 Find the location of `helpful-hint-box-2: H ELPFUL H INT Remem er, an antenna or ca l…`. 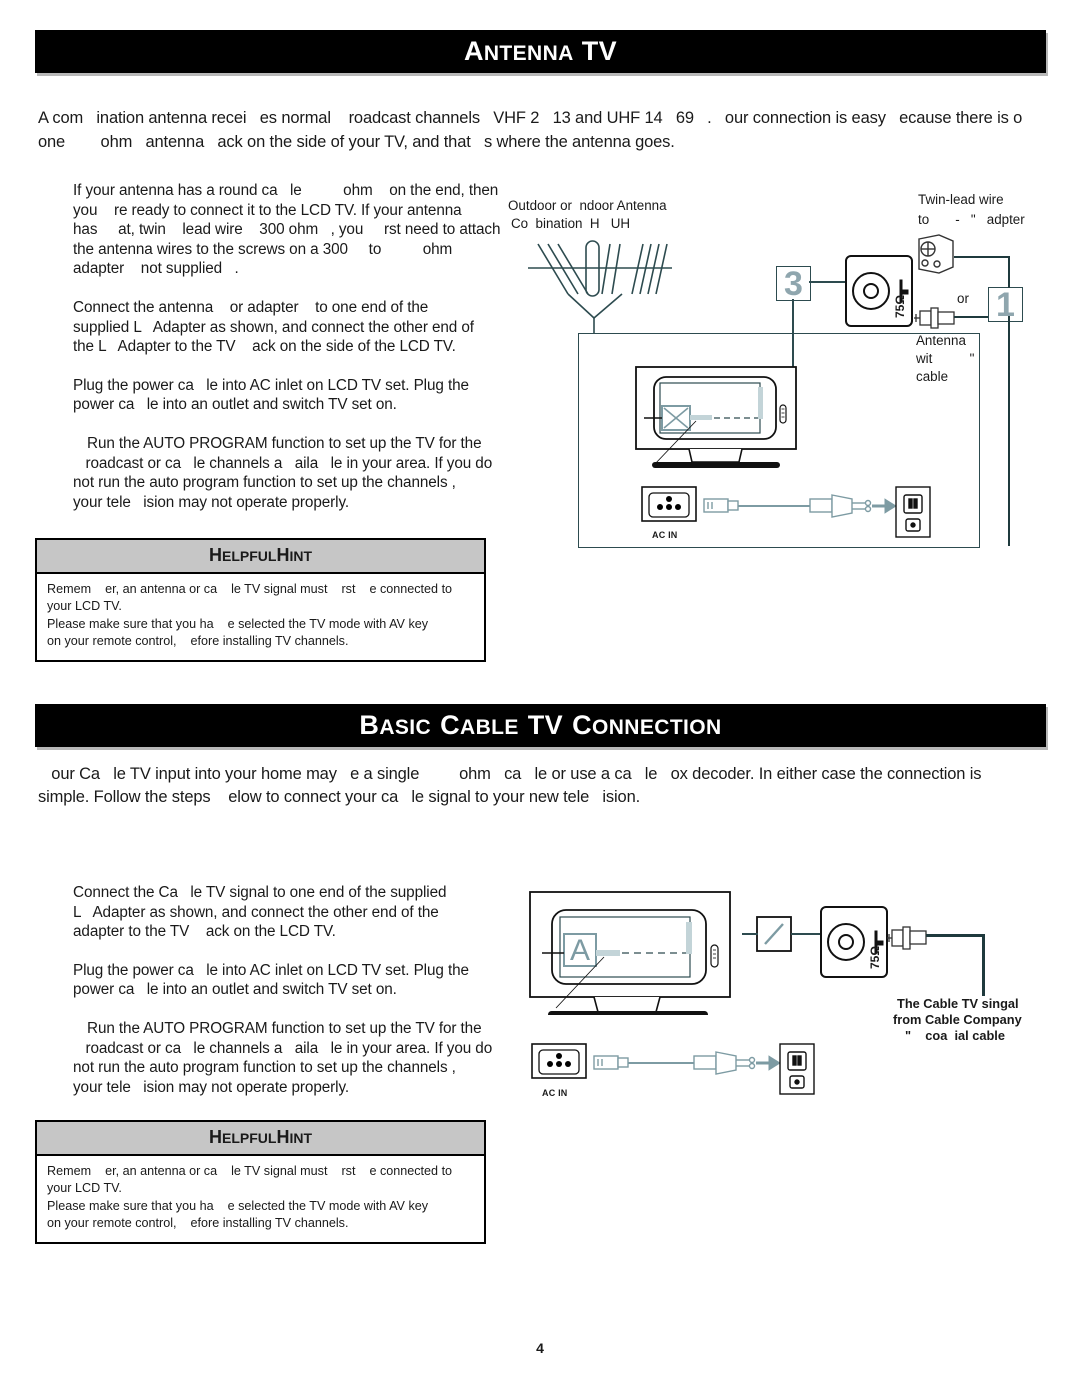

helpful-hint-box-2: H ELPFUL H INT Remem er, an antenna or ca l… is located at coordinates (260, 1182).